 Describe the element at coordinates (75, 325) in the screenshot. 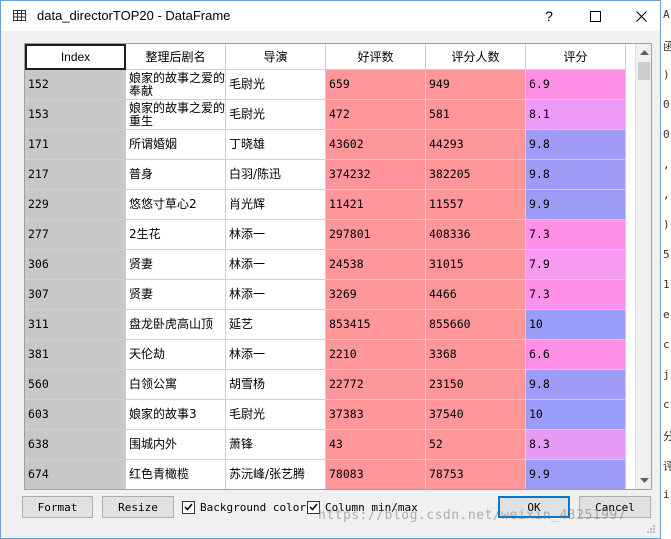

I see `index-cell: 311` at that location.